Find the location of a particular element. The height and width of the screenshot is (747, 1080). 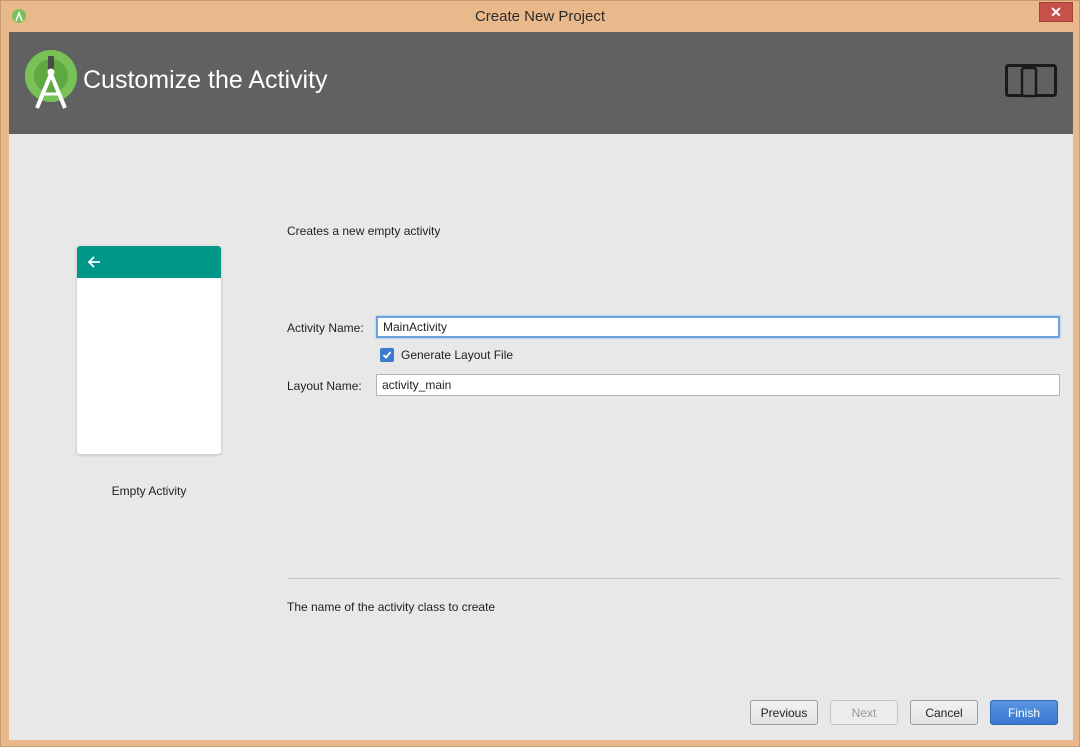

activity-preview-card is located at coordinates (149, 350).